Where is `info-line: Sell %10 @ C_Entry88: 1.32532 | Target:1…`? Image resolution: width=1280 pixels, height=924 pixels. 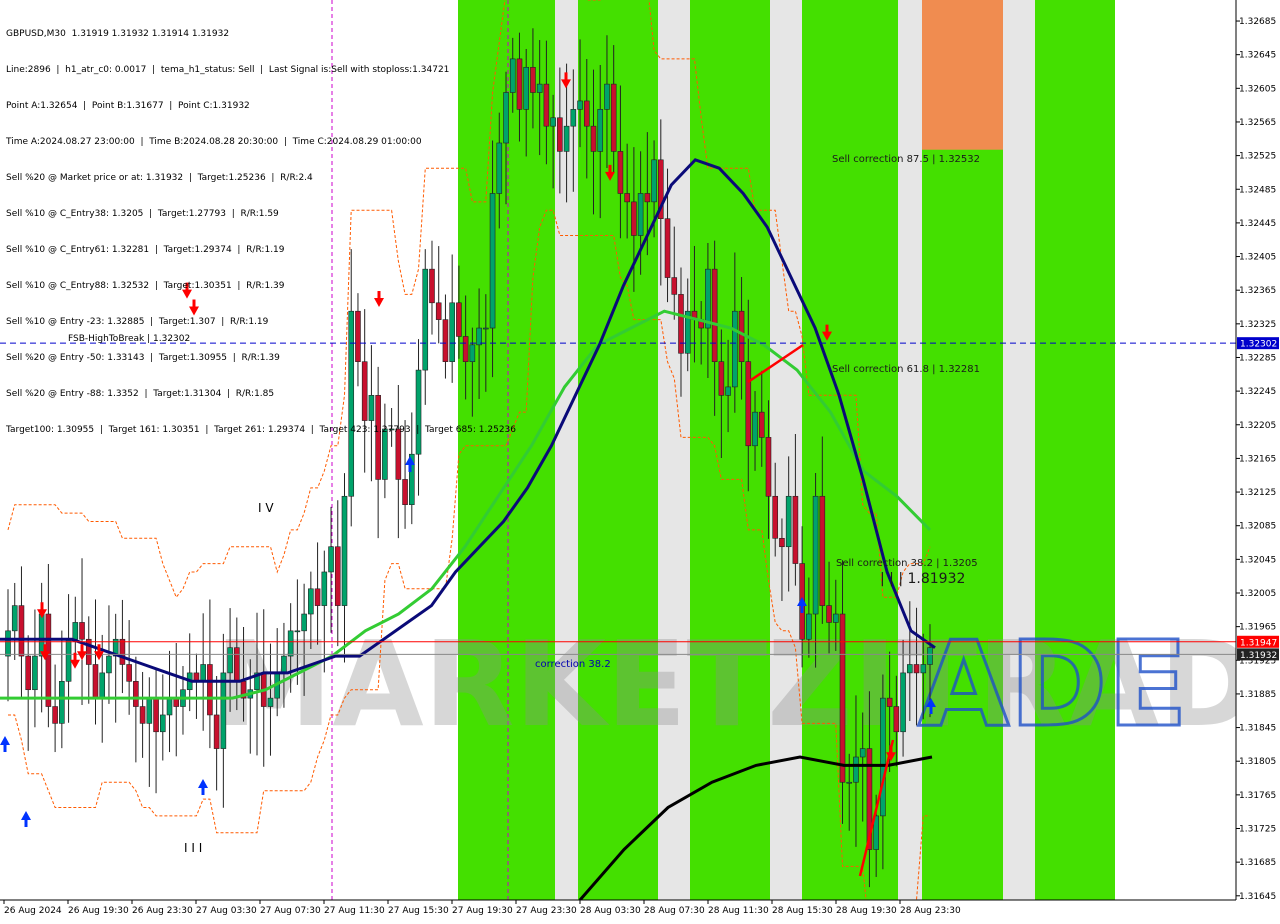
info-line: Sell %10 @ C_Entry88: 1.32532 | Target:1… is located at coordinates (145, 286).